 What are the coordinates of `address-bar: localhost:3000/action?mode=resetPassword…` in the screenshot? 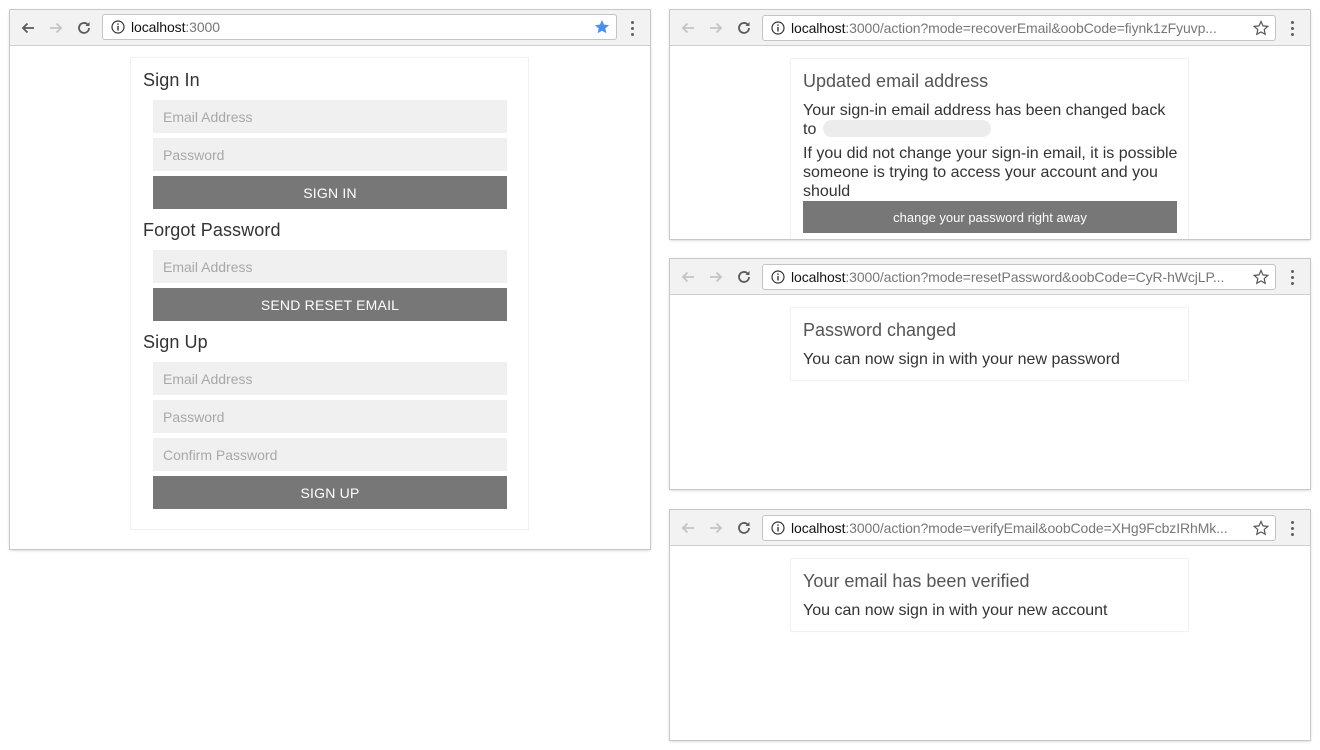 It's located at (1019, 277).